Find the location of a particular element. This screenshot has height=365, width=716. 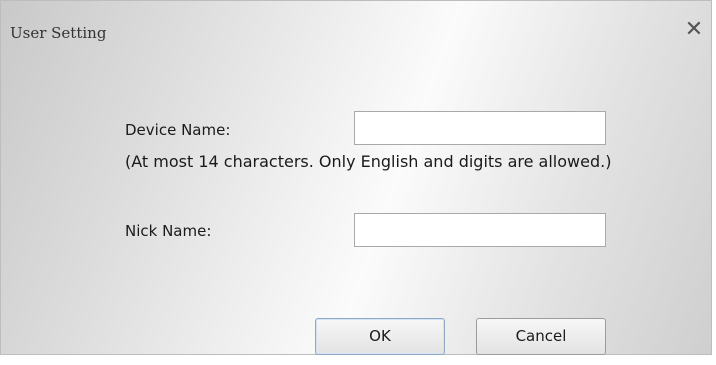

dialog-title: User Setting is located at coordinates (58, 33).